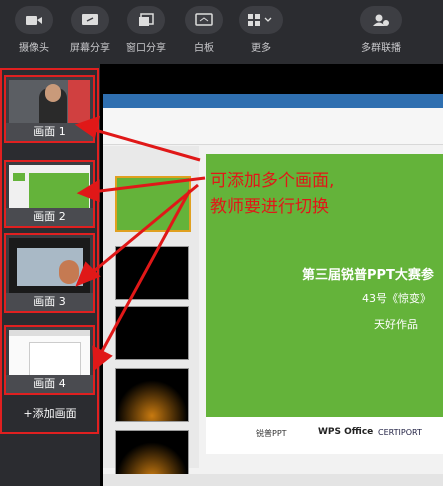 Image resolution: width=443 pixels, height=486 pixels. What do you see at coordinates (400, 432) in the screenshot?
I see `logo-certiport: CERTIPORT` at bounding box center [400, 432].